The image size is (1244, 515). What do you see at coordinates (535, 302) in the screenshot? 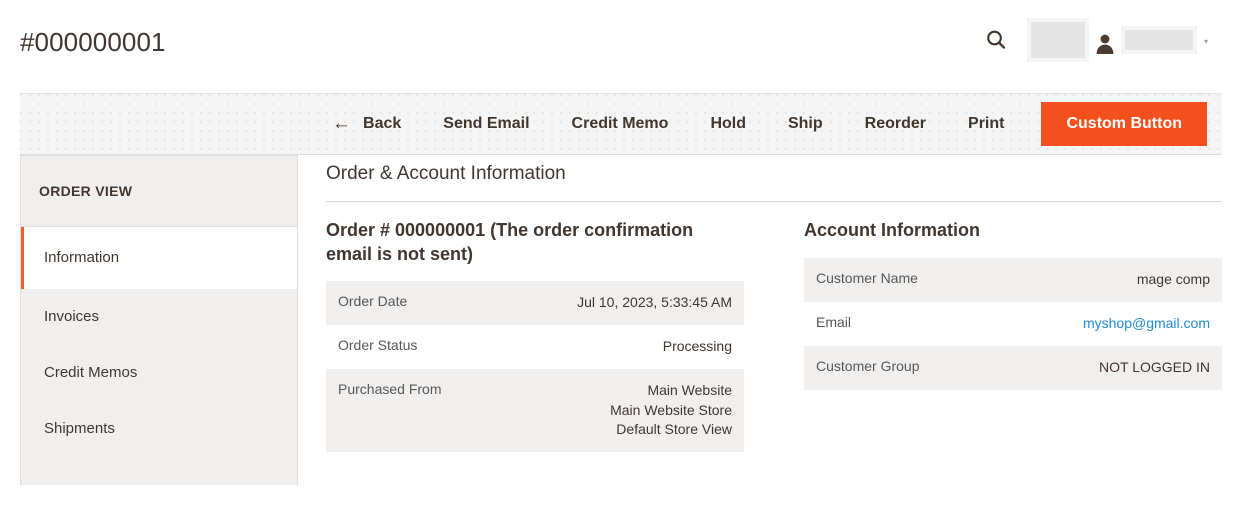
I see `table-row: Order Date Jul 10, 2023, 5:33:45 AM` at bounding box center [535, 302].